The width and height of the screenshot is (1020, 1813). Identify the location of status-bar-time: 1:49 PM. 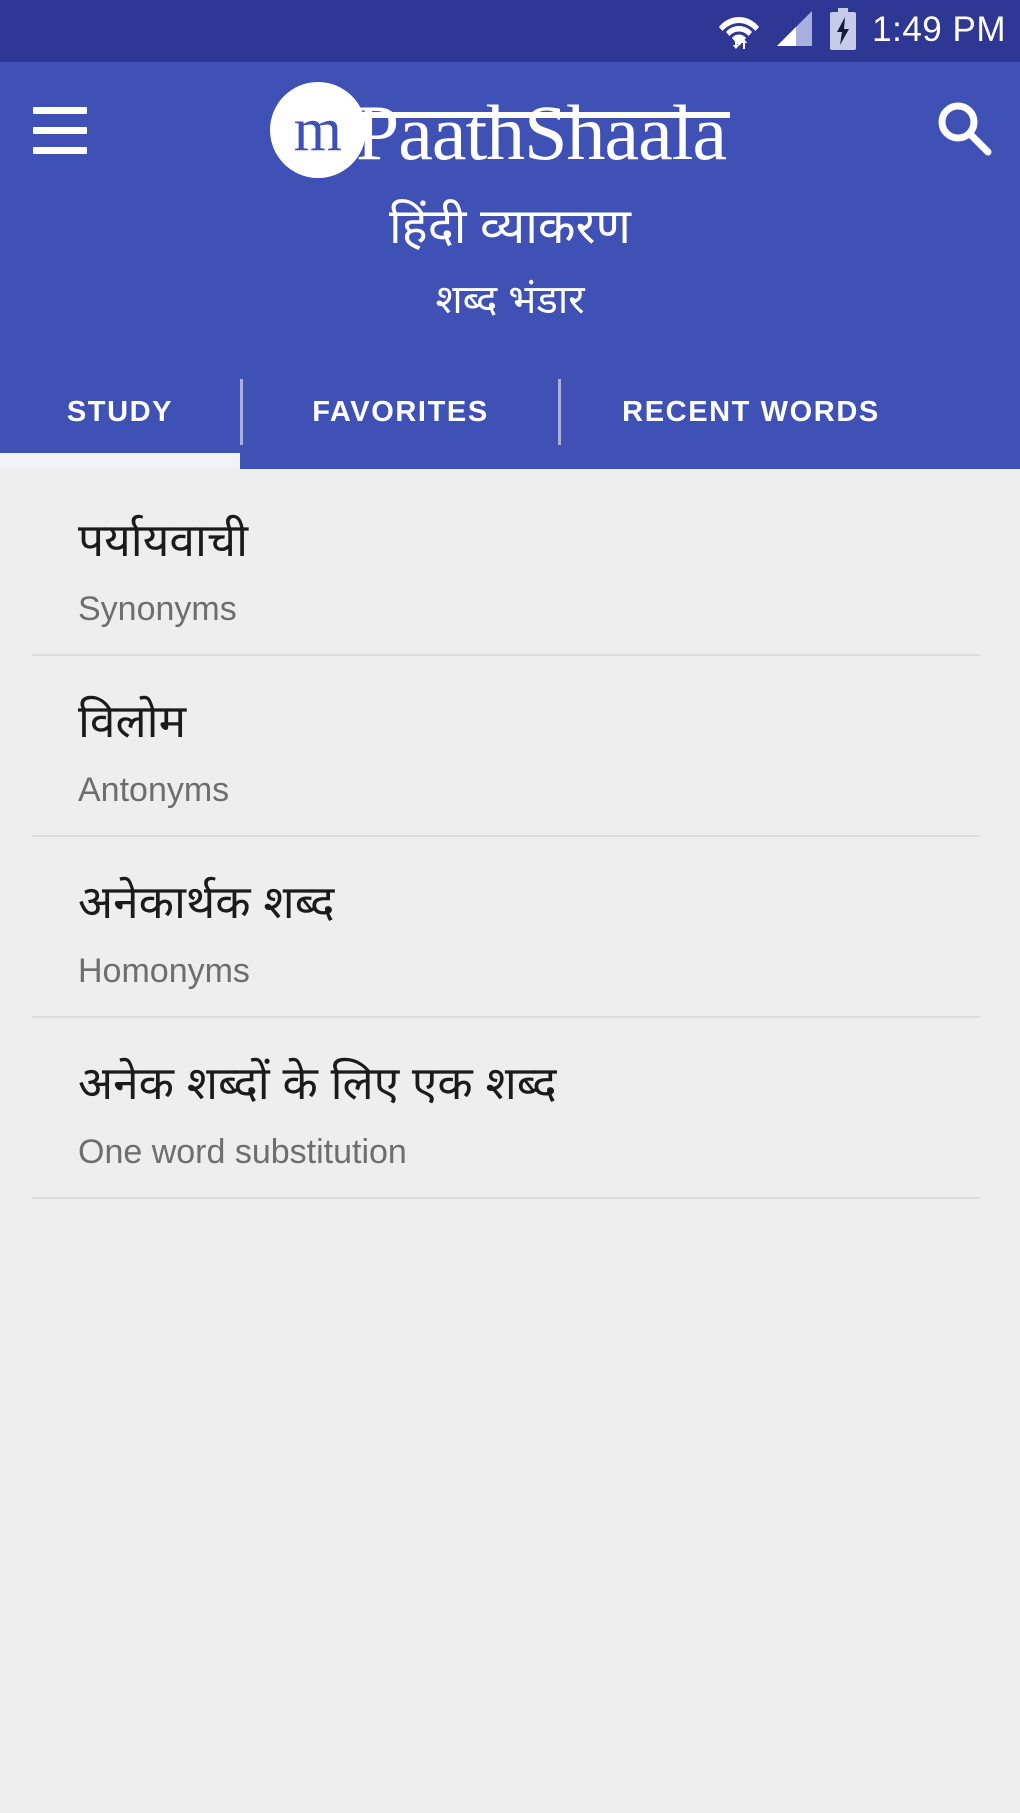
(939, 29).